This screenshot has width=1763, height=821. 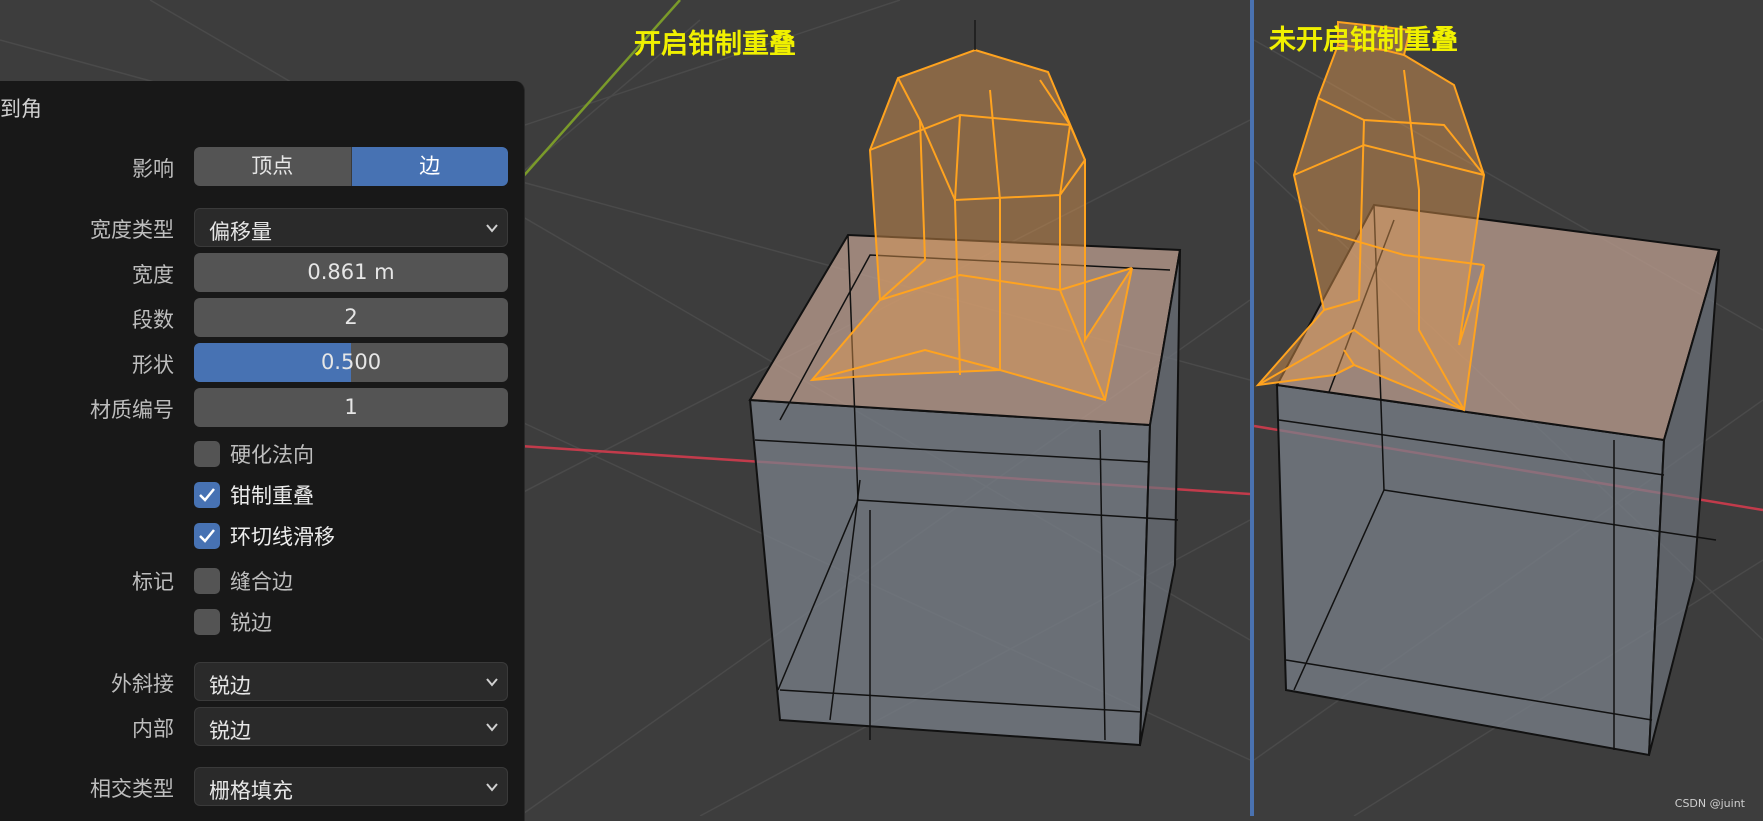 I want to click on miter-inner-value: 锐边, so click(x=230, y=731).